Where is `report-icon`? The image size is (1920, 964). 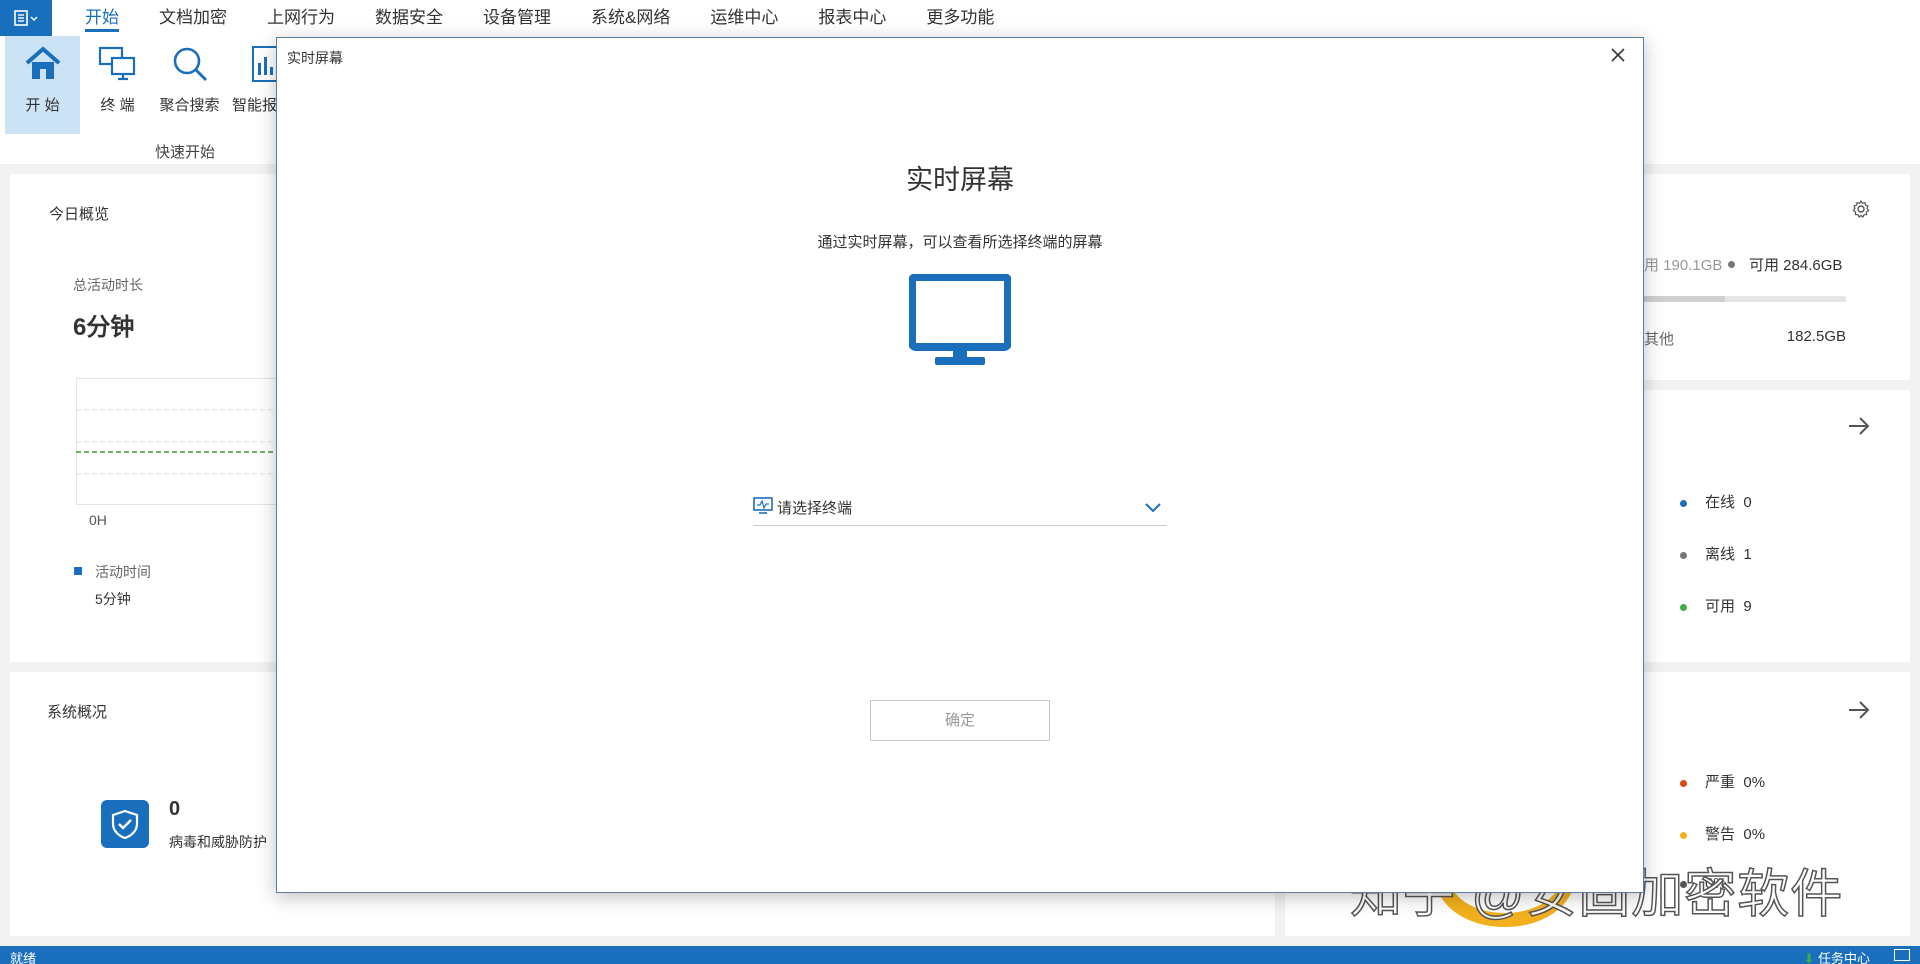 report-icon is located at coordinates (261, 64).